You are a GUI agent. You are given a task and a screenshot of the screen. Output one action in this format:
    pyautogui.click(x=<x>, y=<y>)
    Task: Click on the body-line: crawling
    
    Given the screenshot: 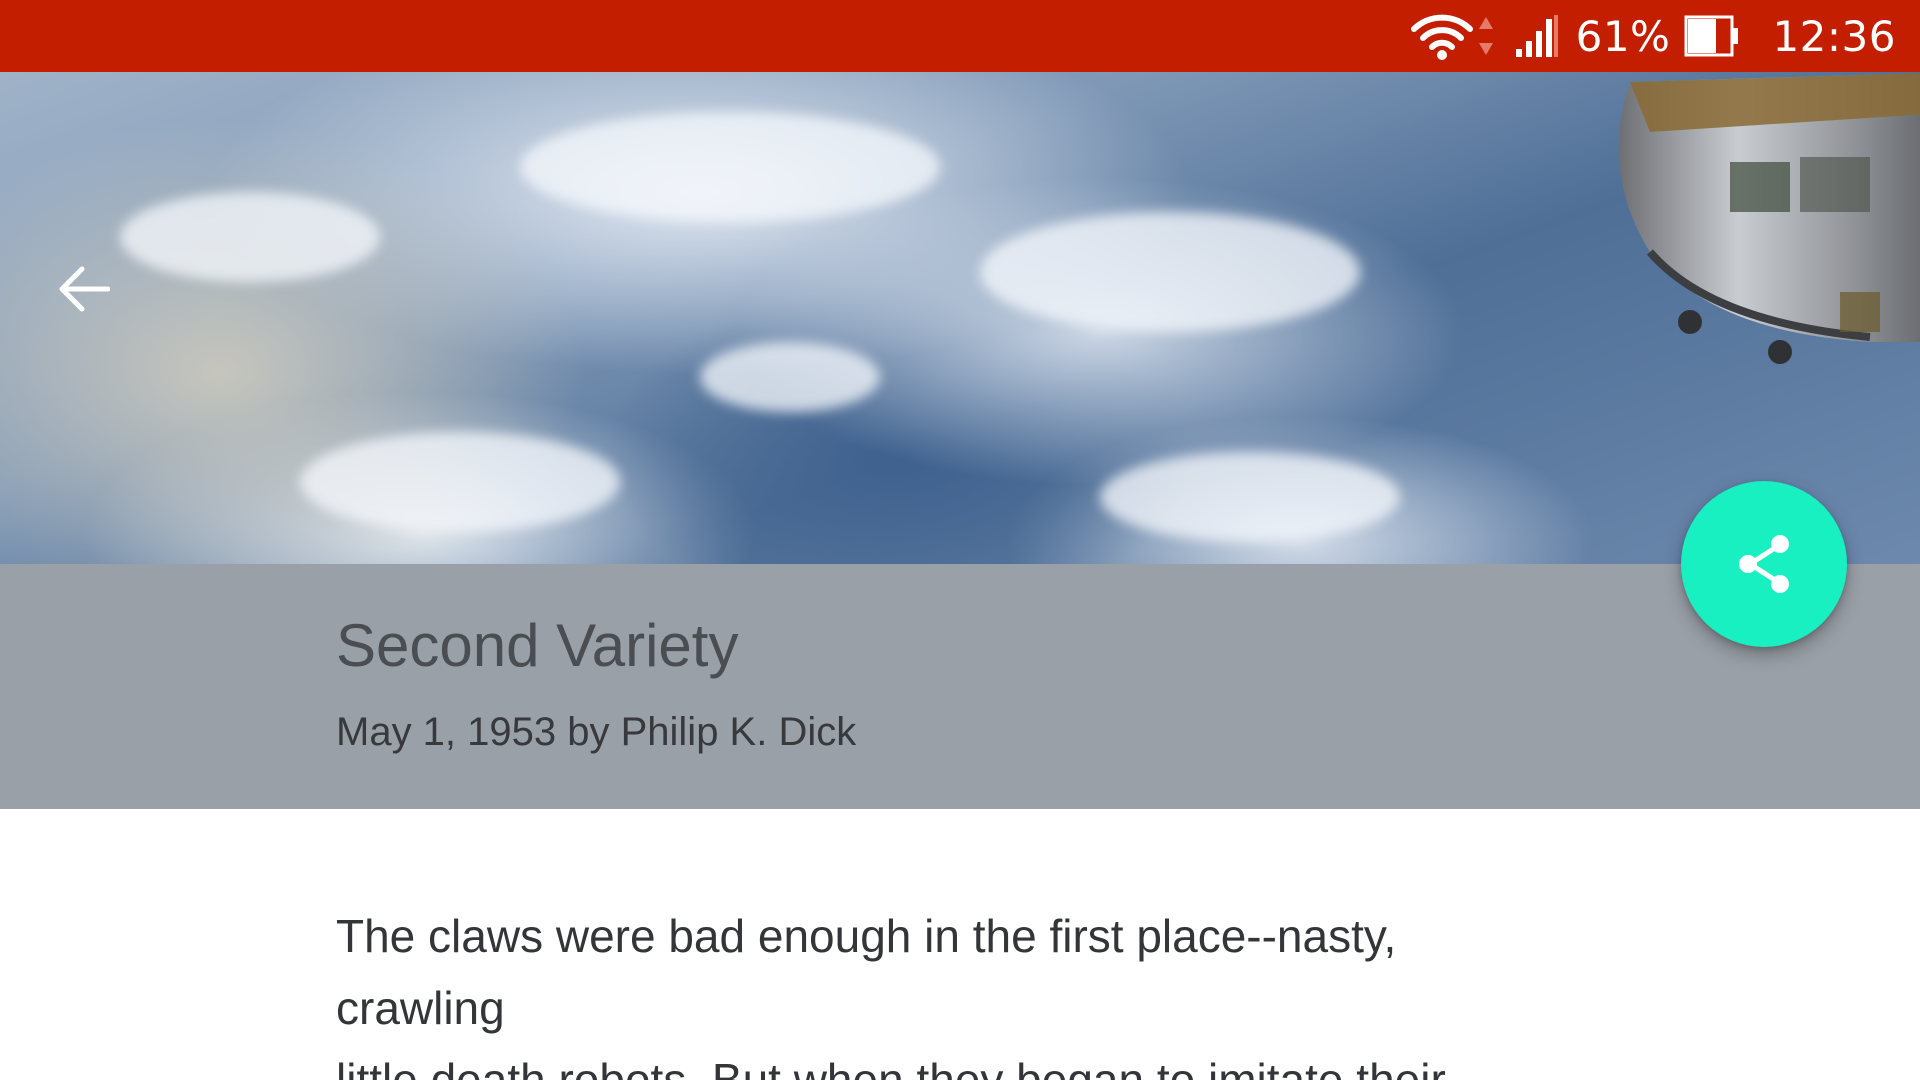 What is the action you would take?
    pyautogui.click(x=420, y=1008)
    